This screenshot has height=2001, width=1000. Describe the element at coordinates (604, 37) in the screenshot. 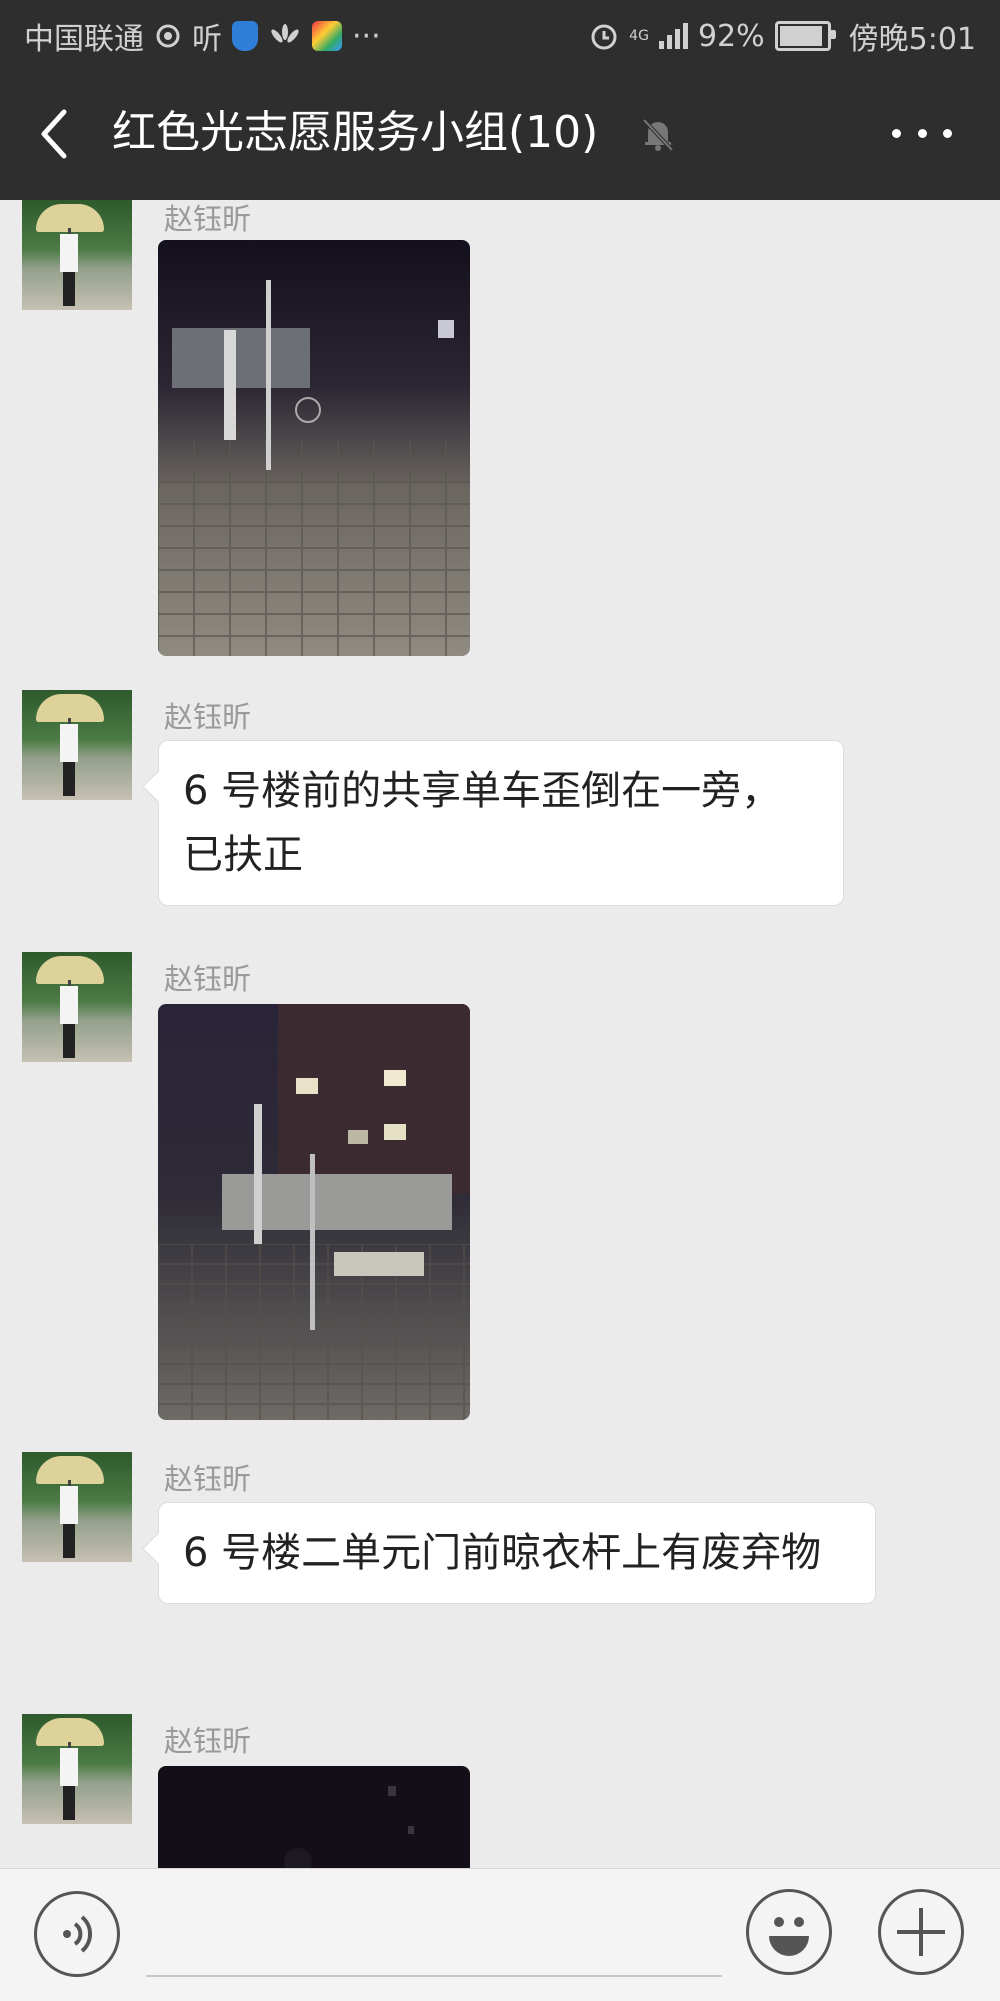

I see `alarm-icon` at that location.